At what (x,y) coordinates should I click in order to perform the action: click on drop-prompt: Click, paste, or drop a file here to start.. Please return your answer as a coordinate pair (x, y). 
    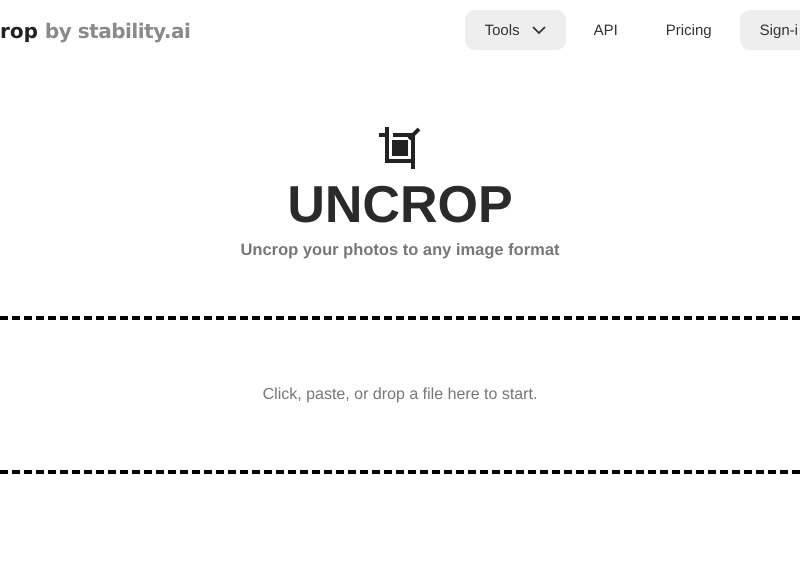
    Looking at the image, I should click on (400, 395).